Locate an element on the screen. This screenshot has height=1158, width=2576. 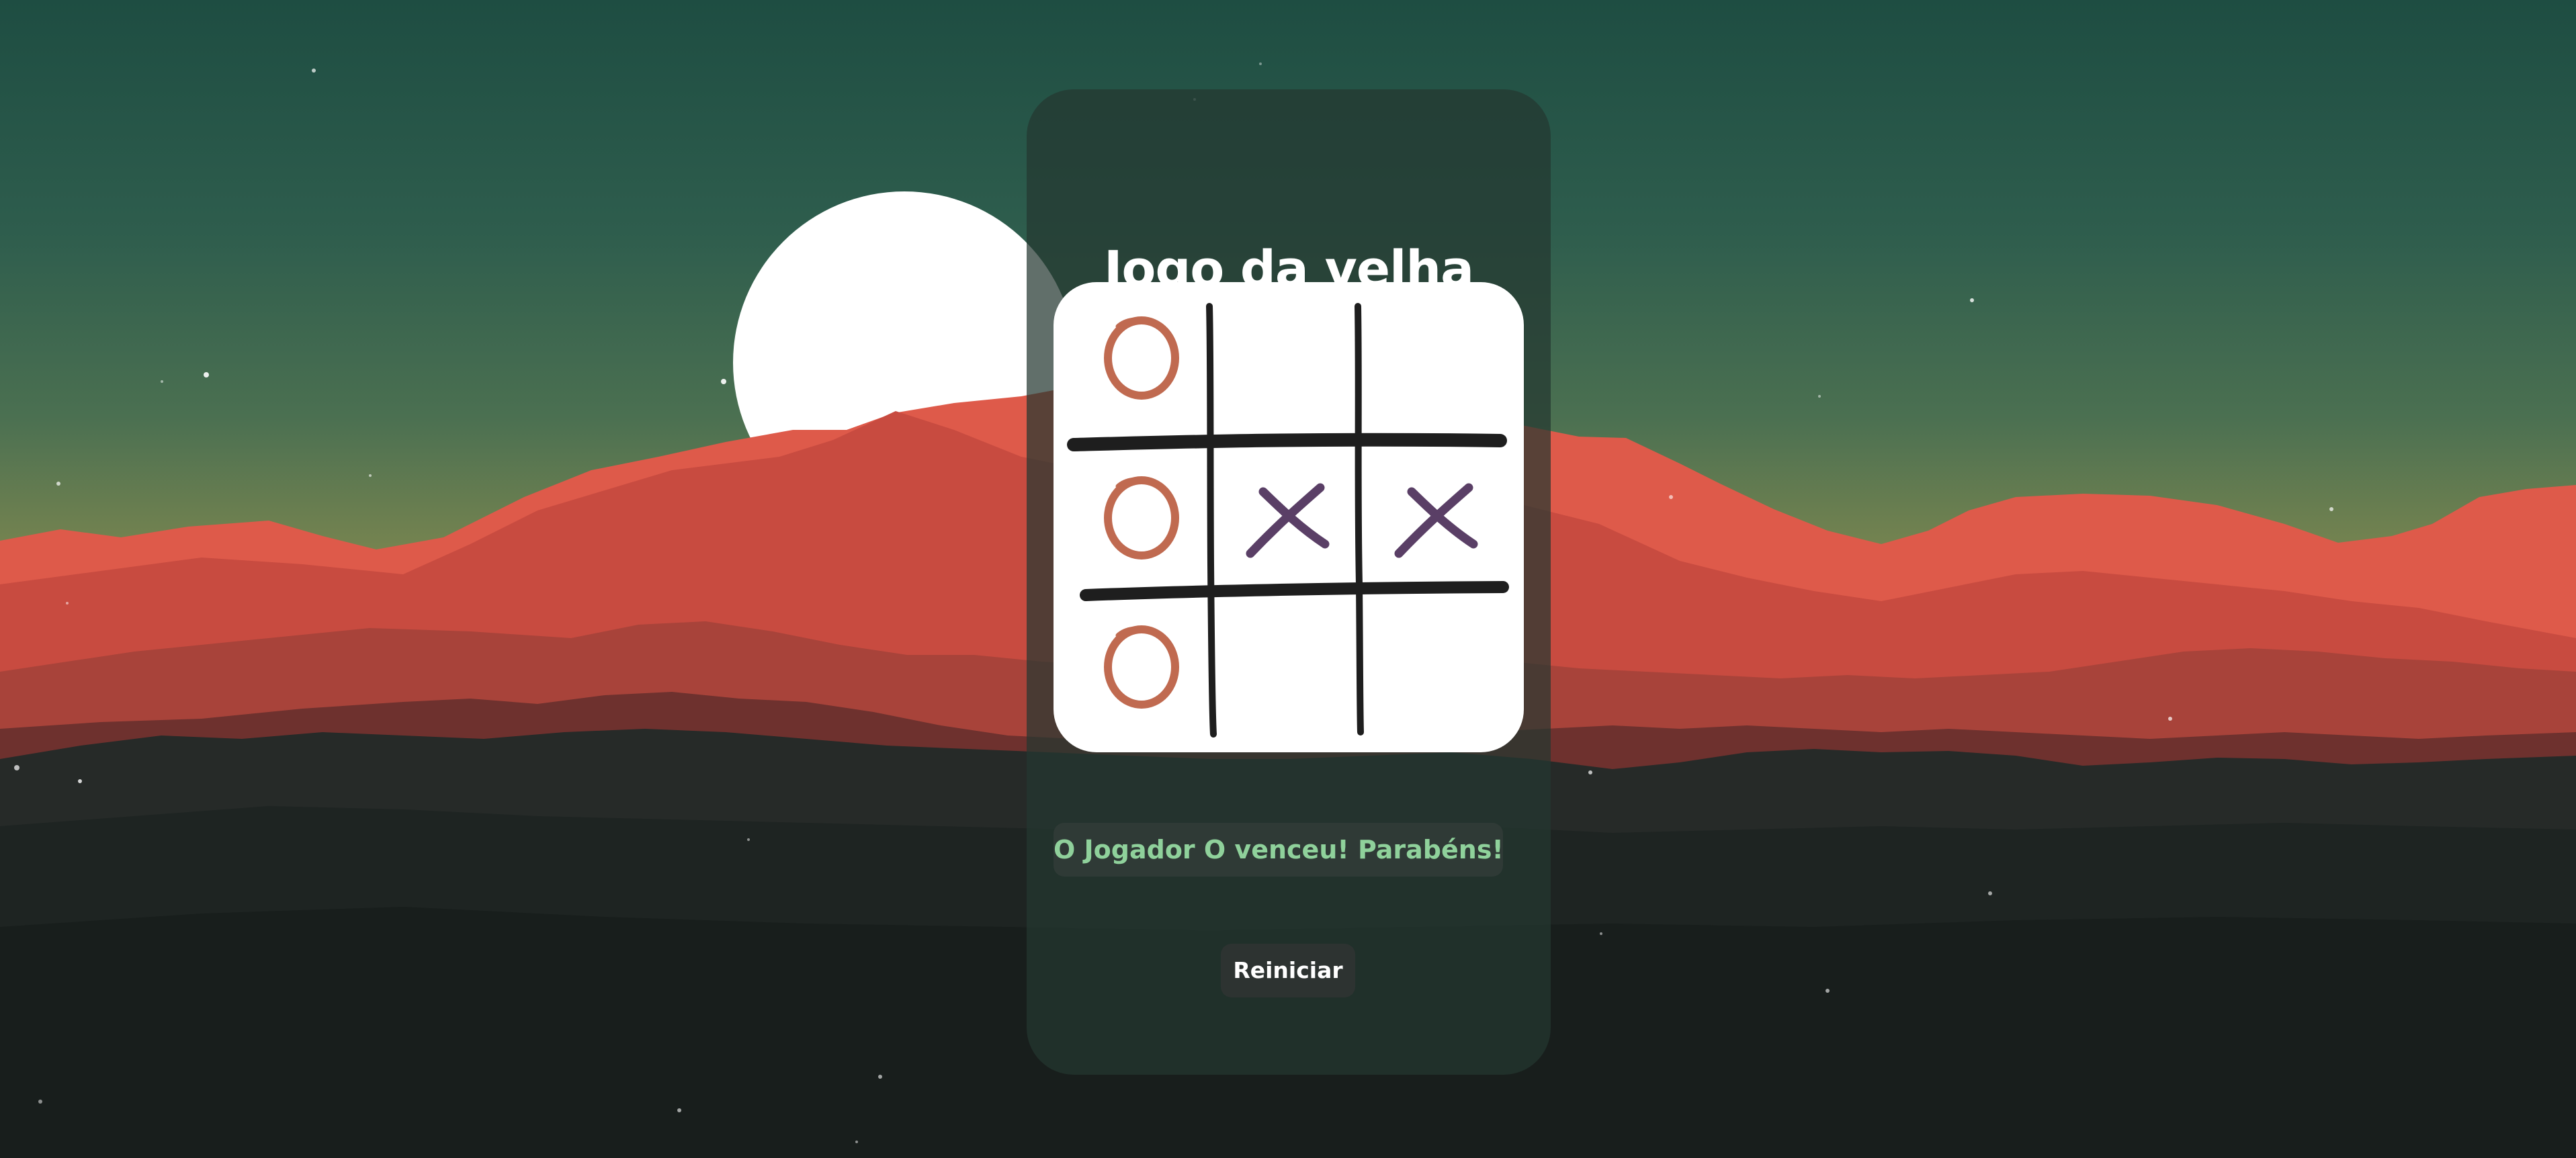
game-board is located at coordinates (1289, 517).